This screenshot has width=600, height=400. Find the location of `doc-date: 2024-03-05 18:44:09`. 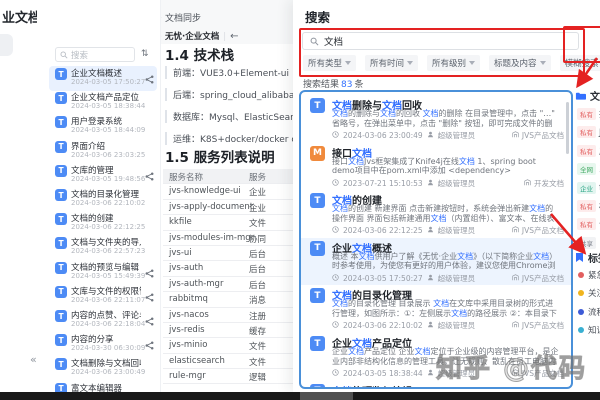

doc-date: 2024-03-05 18:44:09 is located at coordinates (108, 130).